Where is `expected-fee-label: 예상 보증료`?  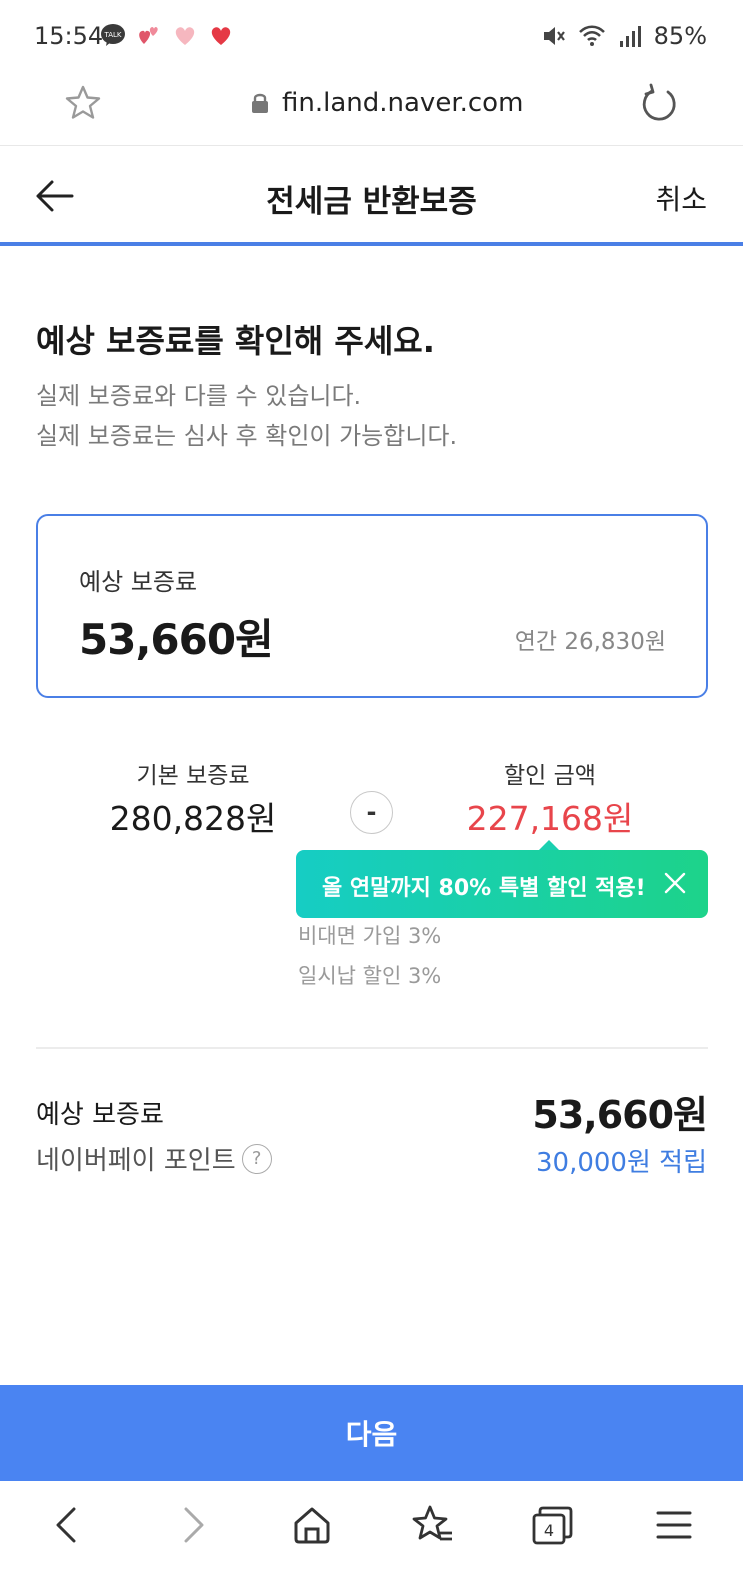
expected-fee-label: 예상 보증료 is located at coordinates (100, 1115).